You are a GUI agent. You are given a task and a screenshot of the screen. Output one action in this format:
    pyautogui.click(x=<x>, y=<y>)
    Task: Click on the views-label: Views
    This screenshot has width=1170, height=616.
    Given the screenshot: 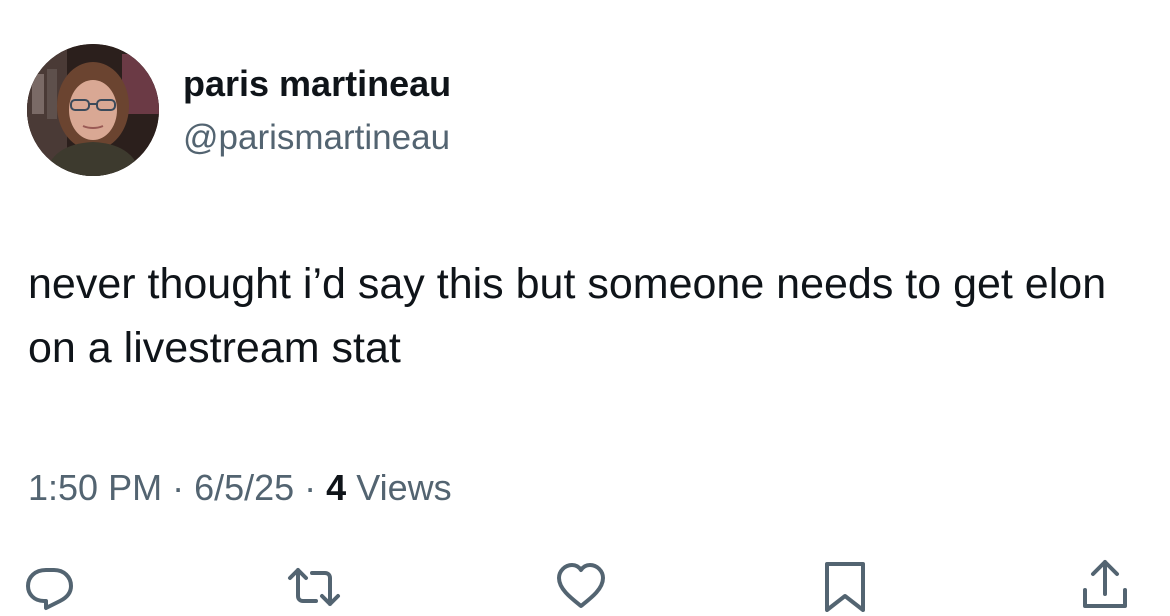 What is the action you would take?
    pyautogui.click(x=399, y=487)
    